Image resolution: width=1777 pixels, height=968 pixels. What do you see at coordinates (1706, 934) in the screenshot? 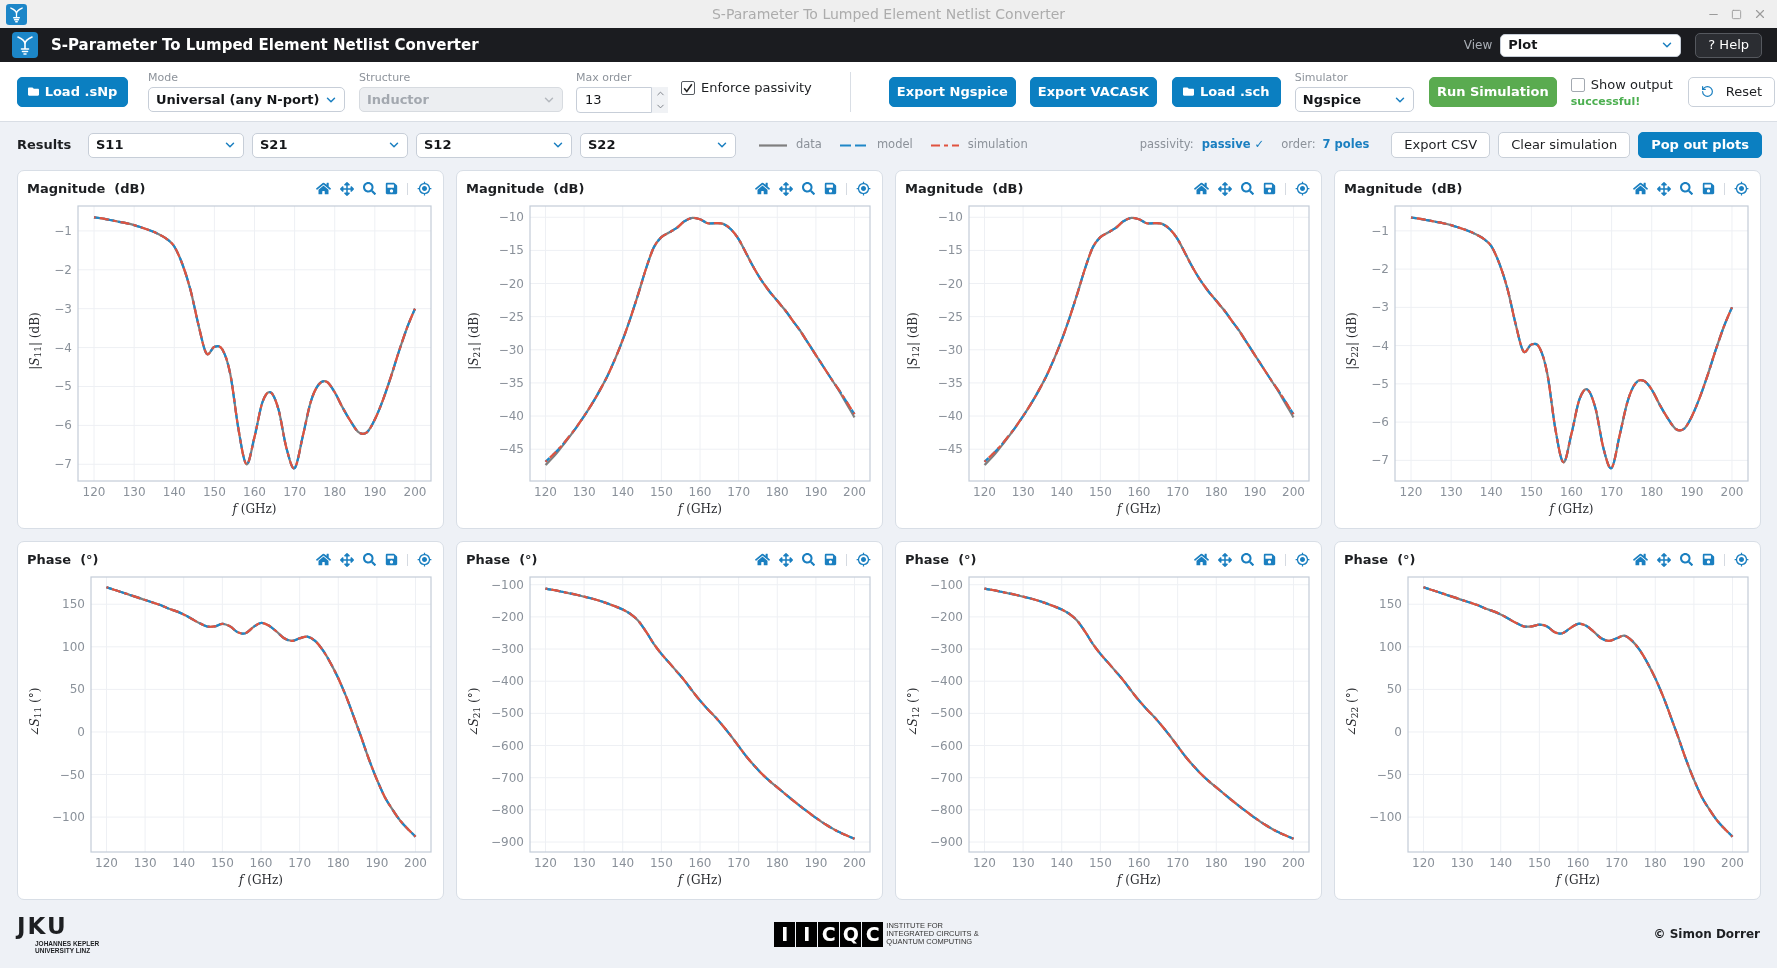
I see `copyright-text: © Simon Dorrer` at bounding box center [1706, 934].